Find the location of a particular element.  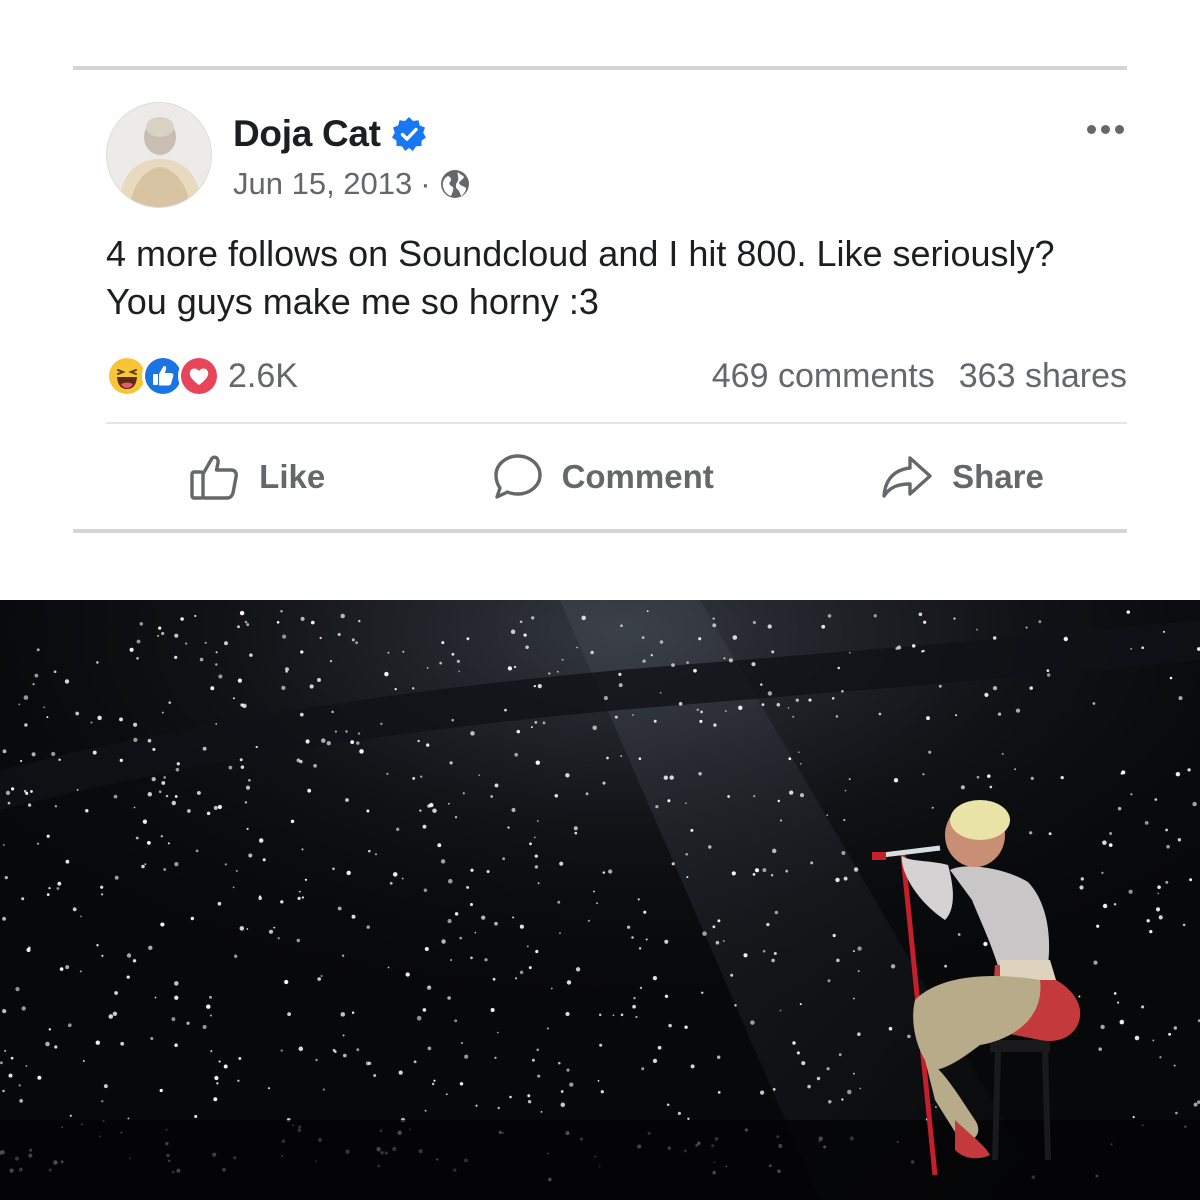

actions-divider is located at coordinates (616, 423).